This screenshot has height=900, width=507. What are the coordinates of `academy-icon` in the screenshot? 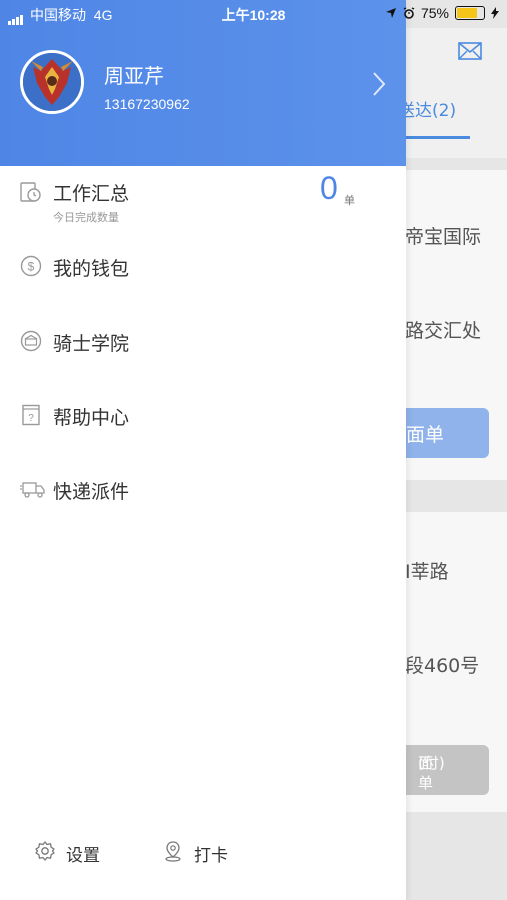 It's located at (31, 341).